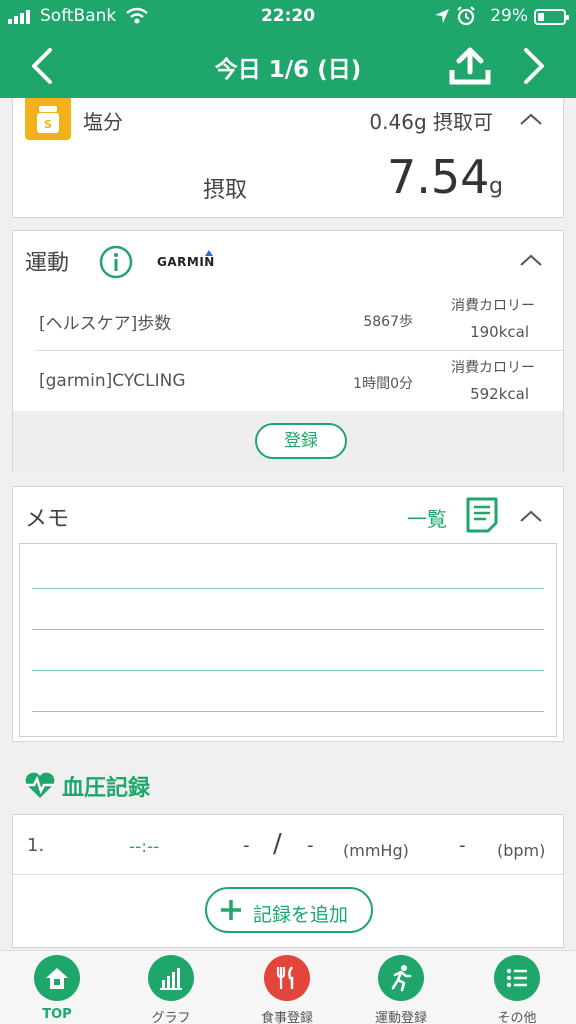 The height and width of the screenshot is (1024, 576). Describe the element at coordinates (112, 381) in the screenshot. I see `exercise-name: [garmin]CYCLING` at that location.